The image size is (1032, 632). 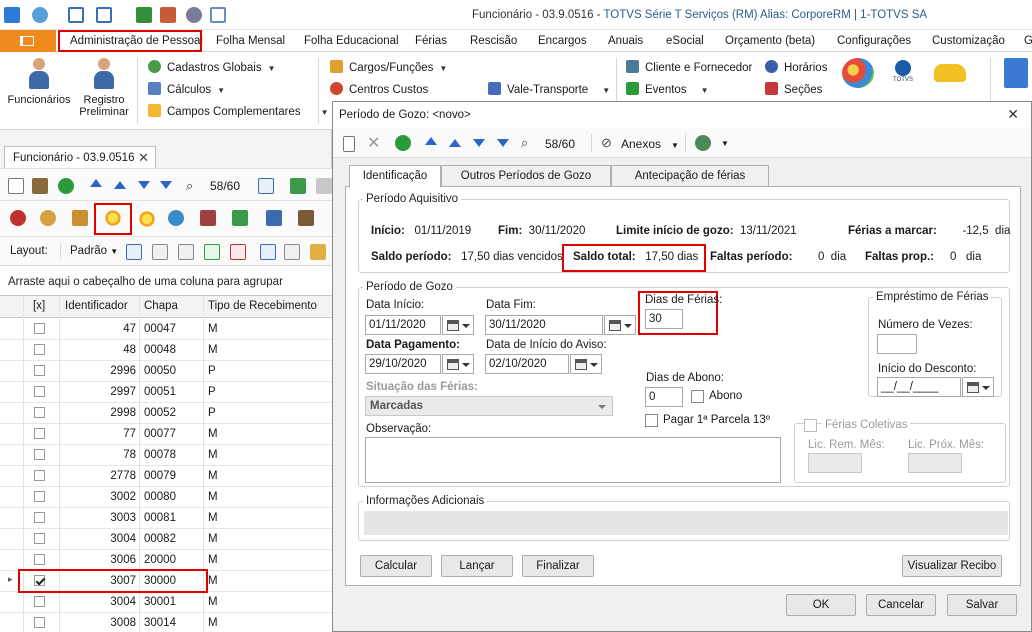 I want to click on history-icon, so click(x=176, y=218).